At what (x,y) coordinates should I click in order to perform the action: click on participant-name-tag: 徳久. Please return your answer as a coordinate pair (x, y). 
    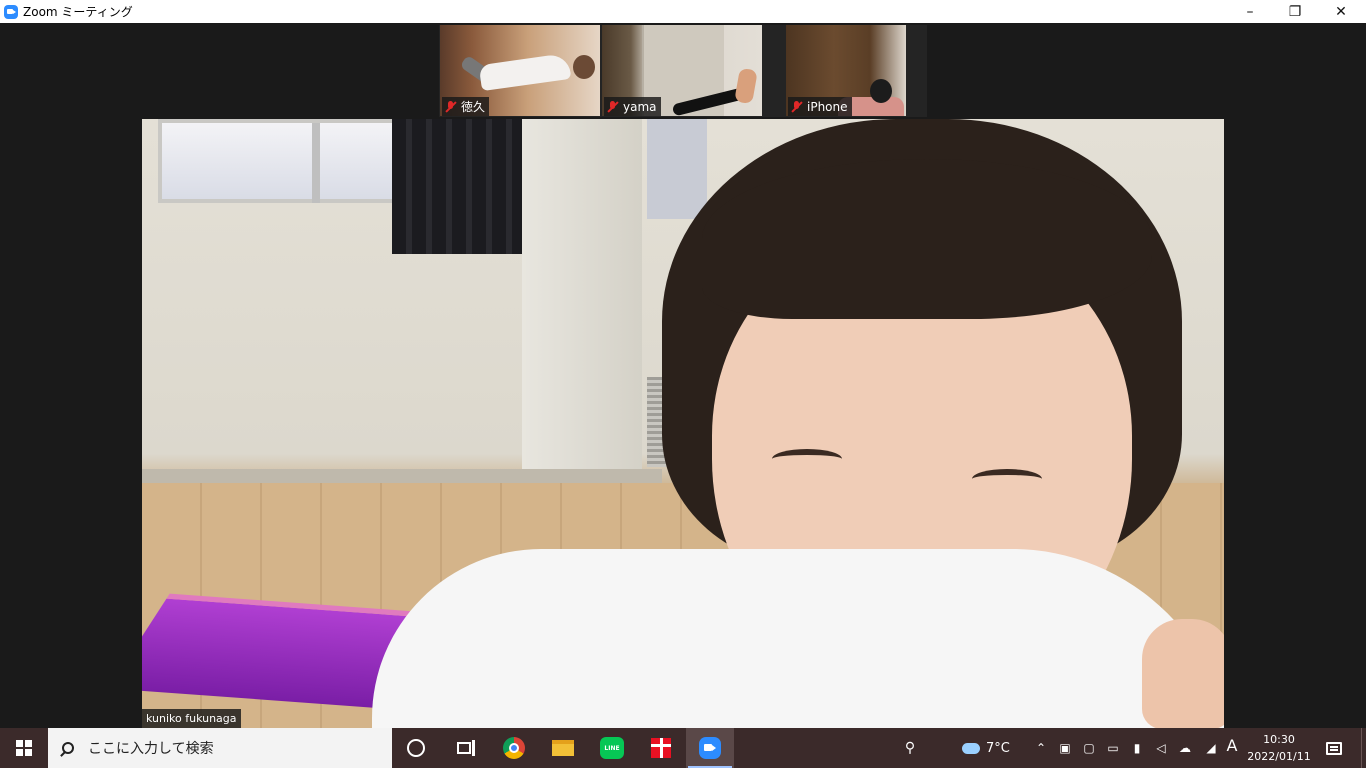
    Looking at the image, I should click on (466, 106).